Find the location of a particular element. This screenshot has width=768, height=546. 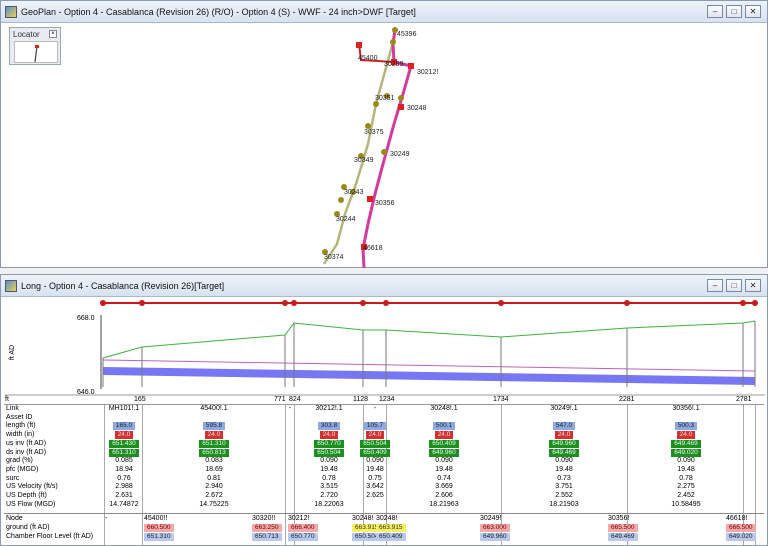

grid-cell-depth: 2.625 is located at coordinates (375, 496).